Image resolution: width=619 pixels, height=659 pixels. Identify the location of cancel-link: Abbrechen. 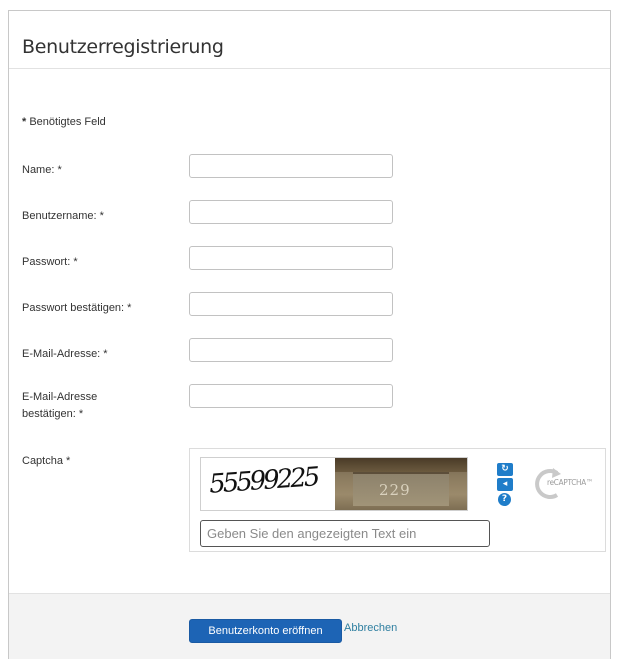
(370, 628).